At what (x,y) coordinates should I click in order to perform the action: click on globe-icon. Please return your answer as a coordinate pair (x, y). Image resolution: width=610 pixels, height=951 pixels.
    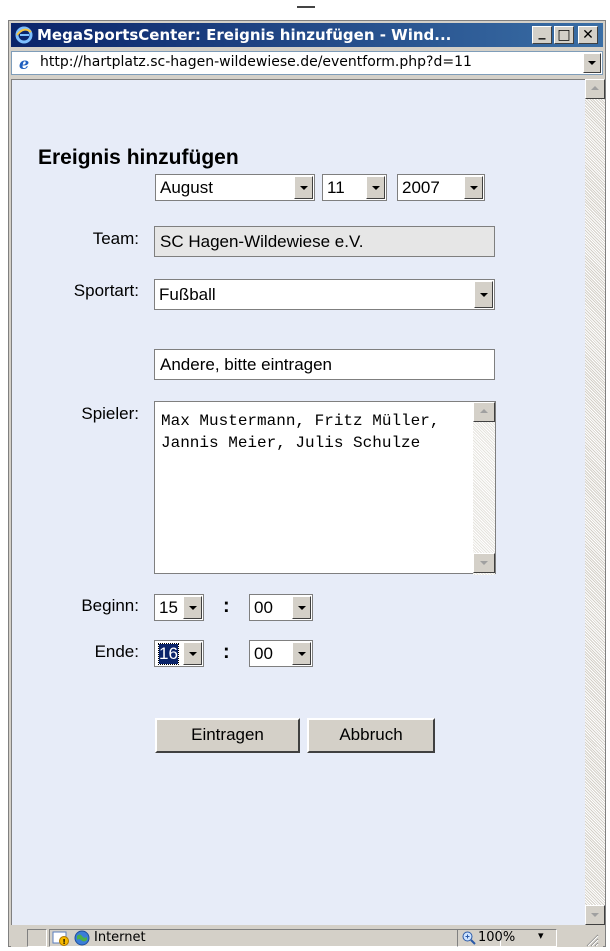
    Looking at the image, I should click on (82, 938).